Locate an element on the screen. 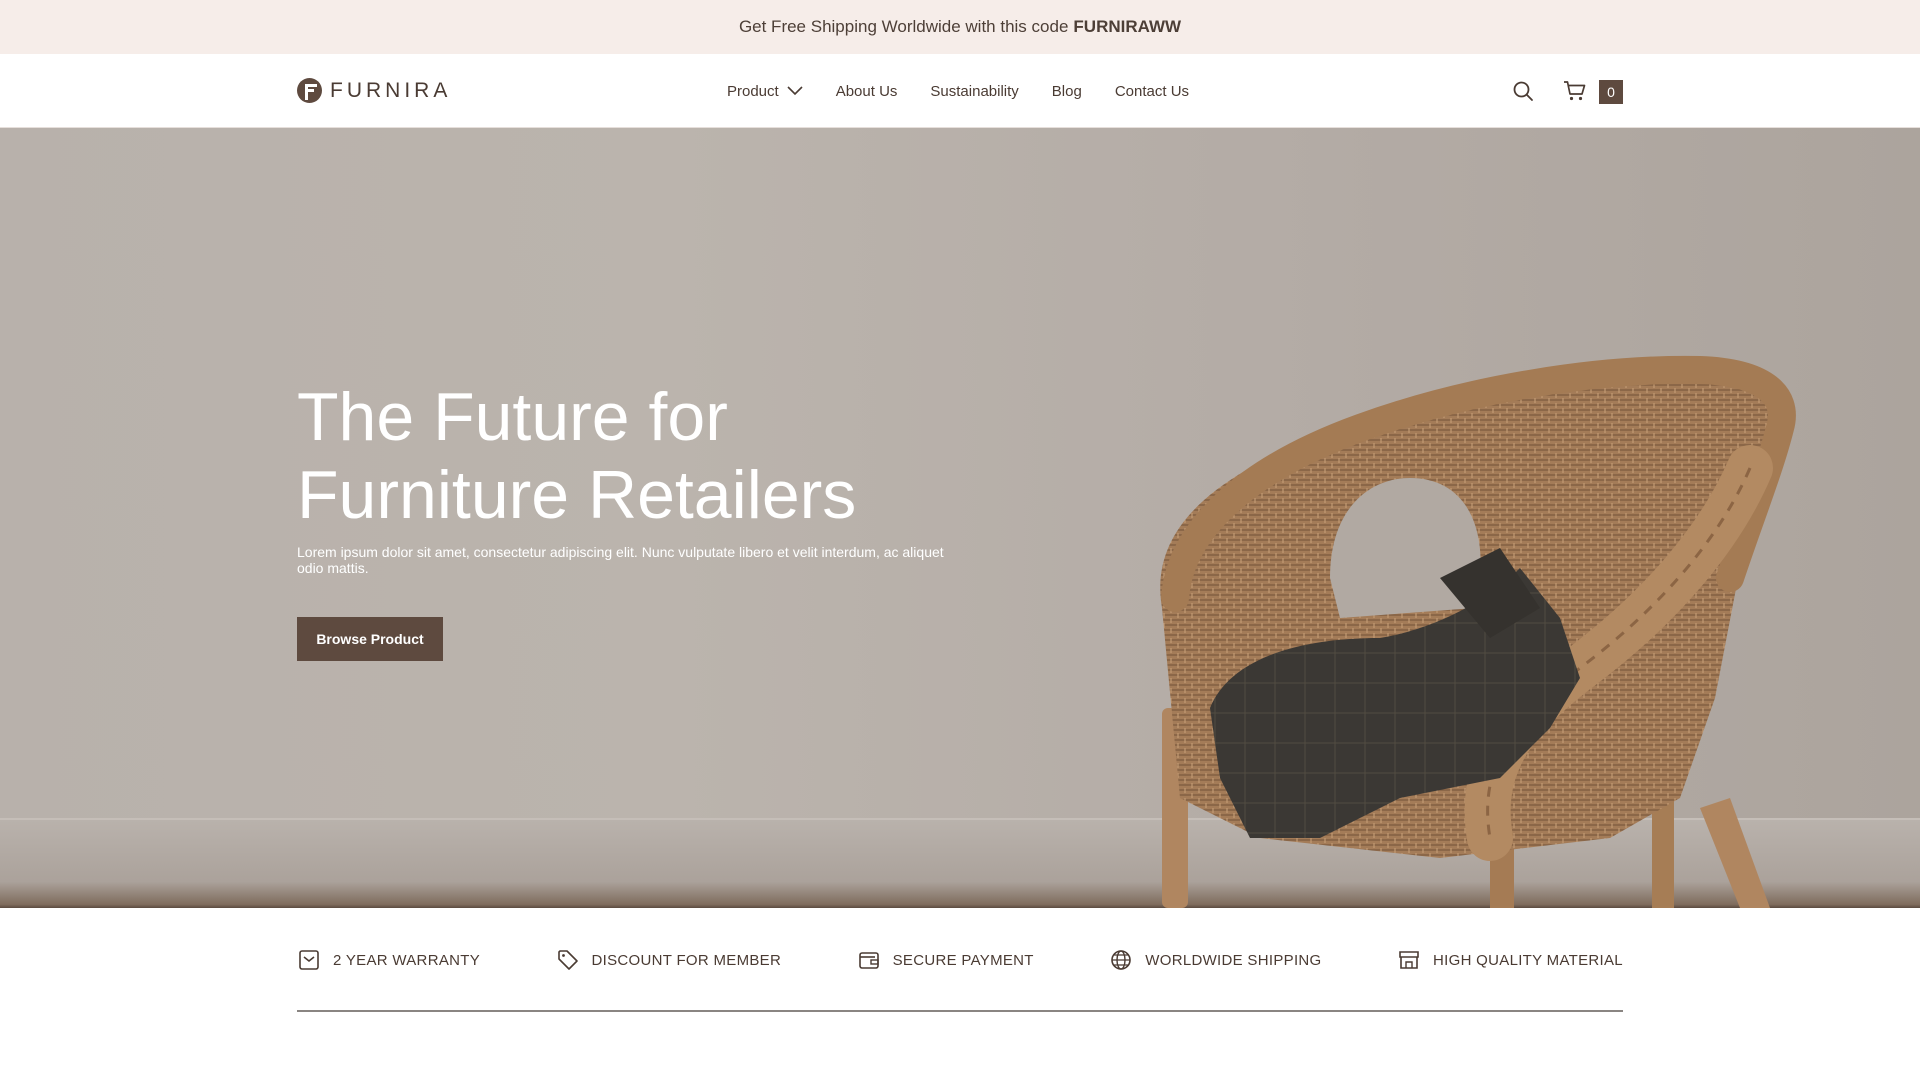 The width and height of the screenshot is (1920, 1080). cart-icon is located at coordinates (1575, 91).